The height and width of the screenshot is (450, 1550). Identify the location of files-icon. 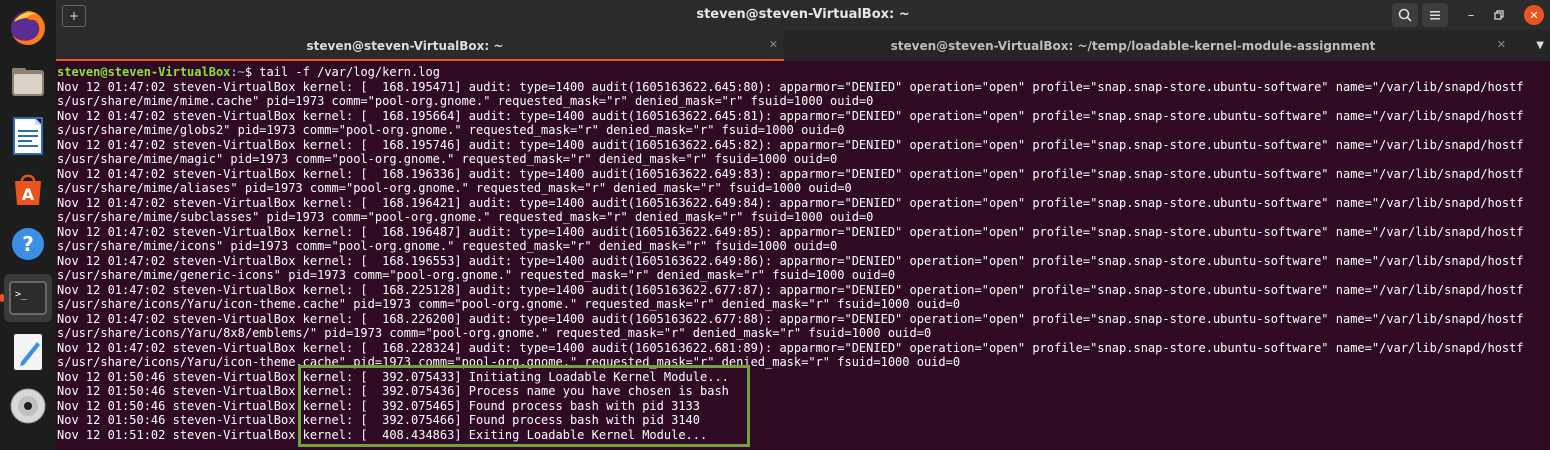
(28, 82).